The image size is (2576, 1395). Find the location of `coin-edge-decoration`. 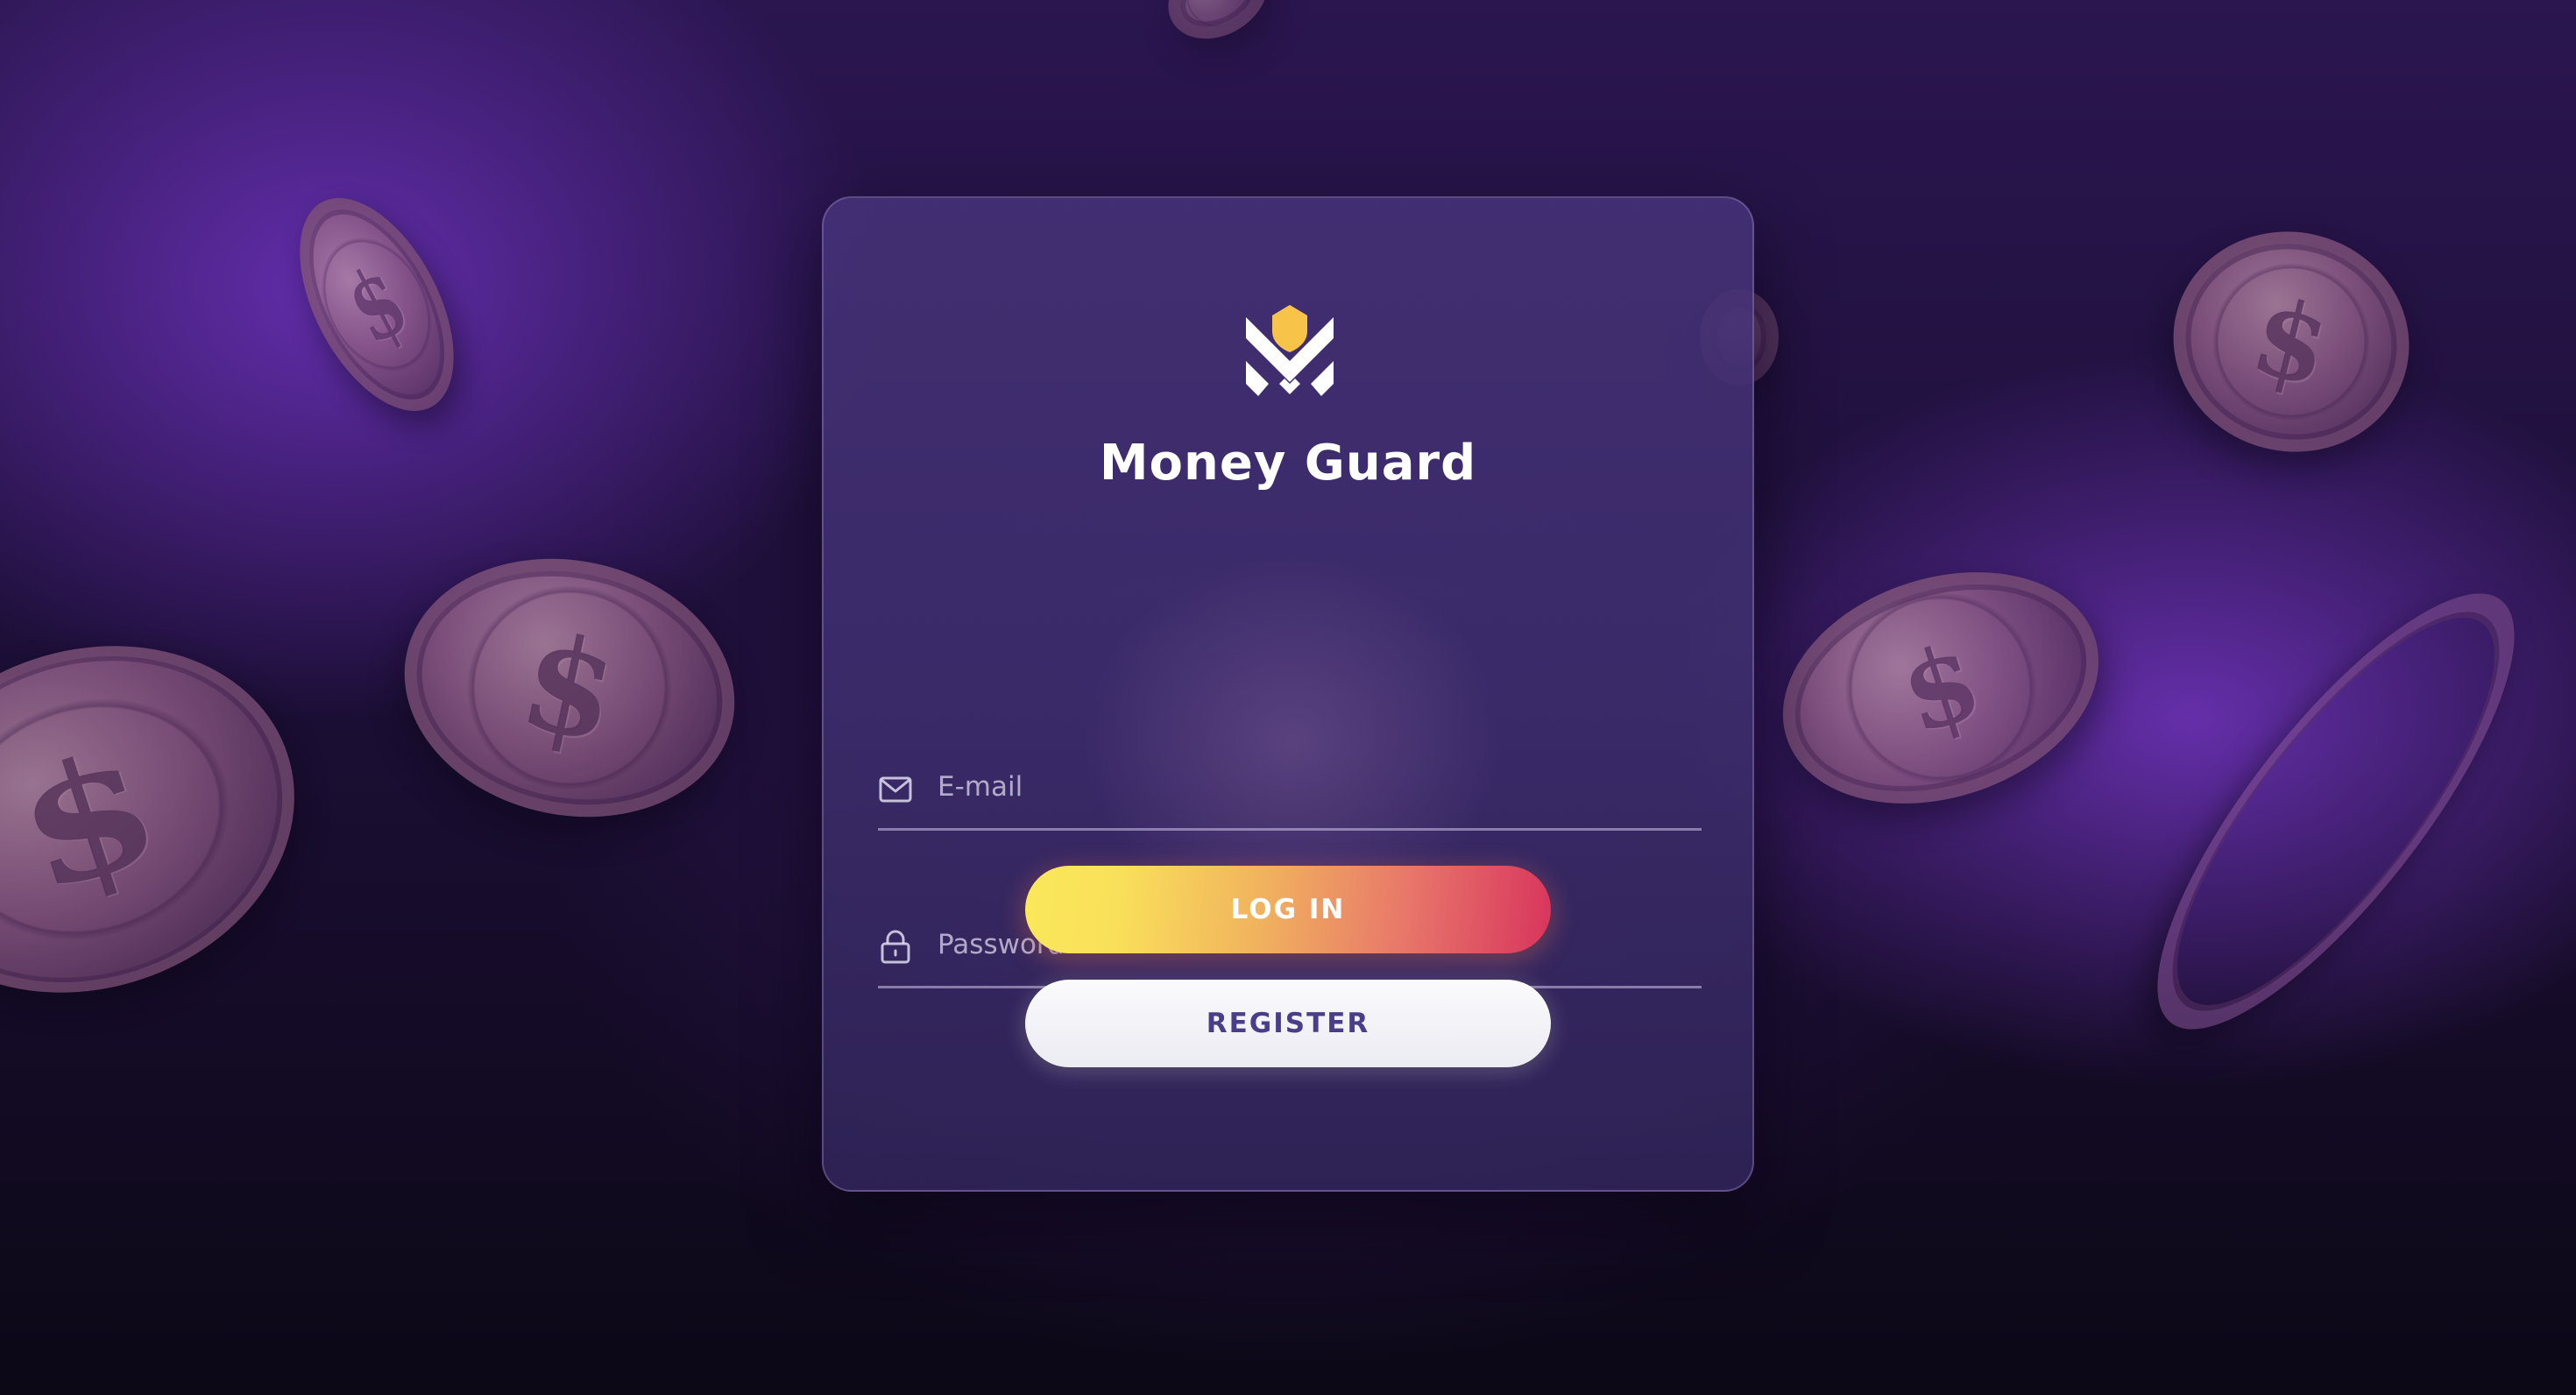

coin-edge-decoration is located at coordinates (2336, 811).